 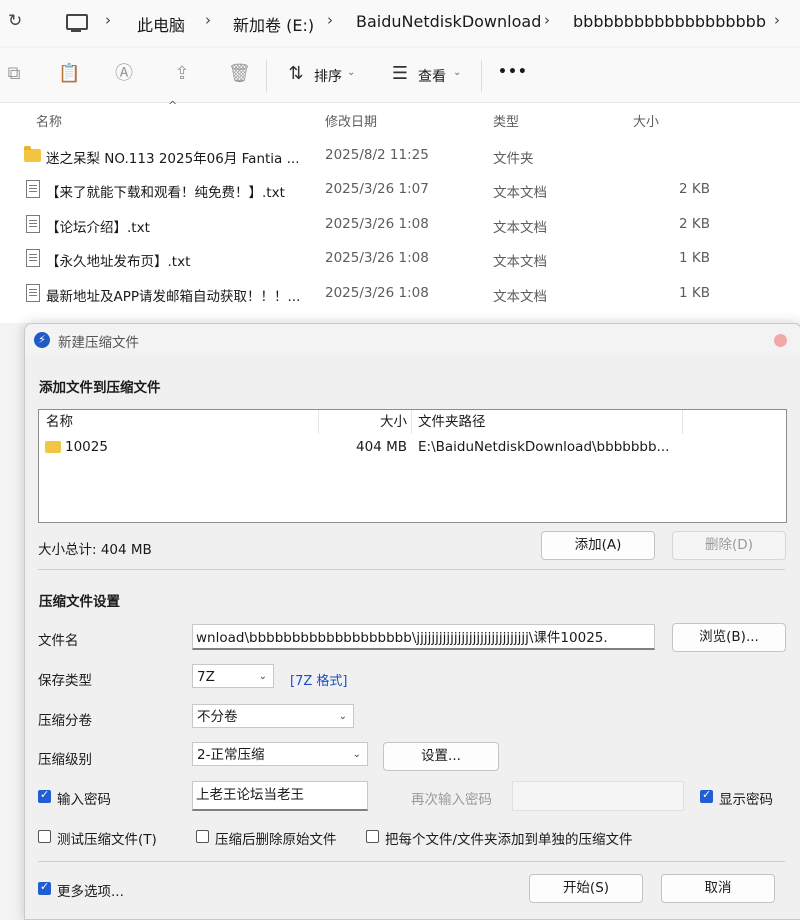 What do you see at coordinates (780, 340) in the screenshot?
I see `close-icon` at bounding box center [780, 340].